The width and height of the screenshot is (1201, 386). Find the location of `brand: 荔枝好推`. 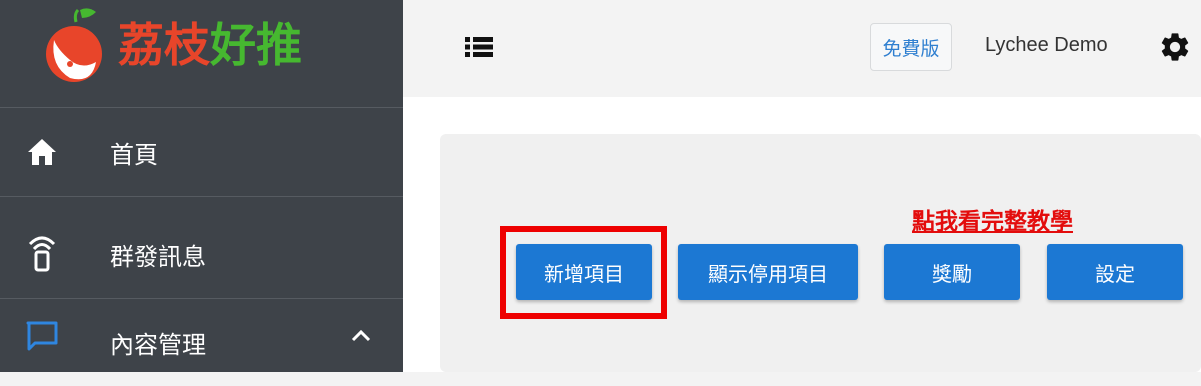

brand: 荔枝好推 is located at coordinates (201, 54).